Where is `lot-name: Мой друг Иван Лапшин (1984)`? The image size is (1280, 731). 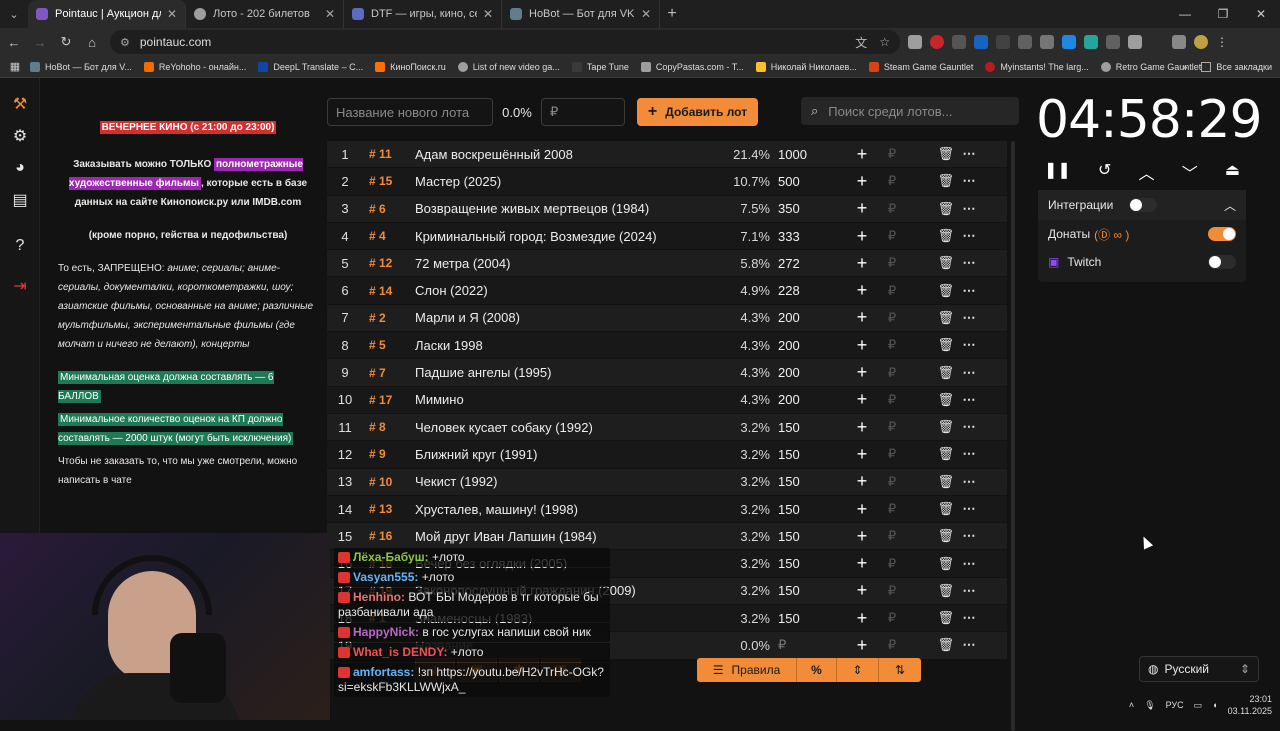
lot-name: Мой друг Иван Лапшин (1984) is located at coordinates (565, 536).